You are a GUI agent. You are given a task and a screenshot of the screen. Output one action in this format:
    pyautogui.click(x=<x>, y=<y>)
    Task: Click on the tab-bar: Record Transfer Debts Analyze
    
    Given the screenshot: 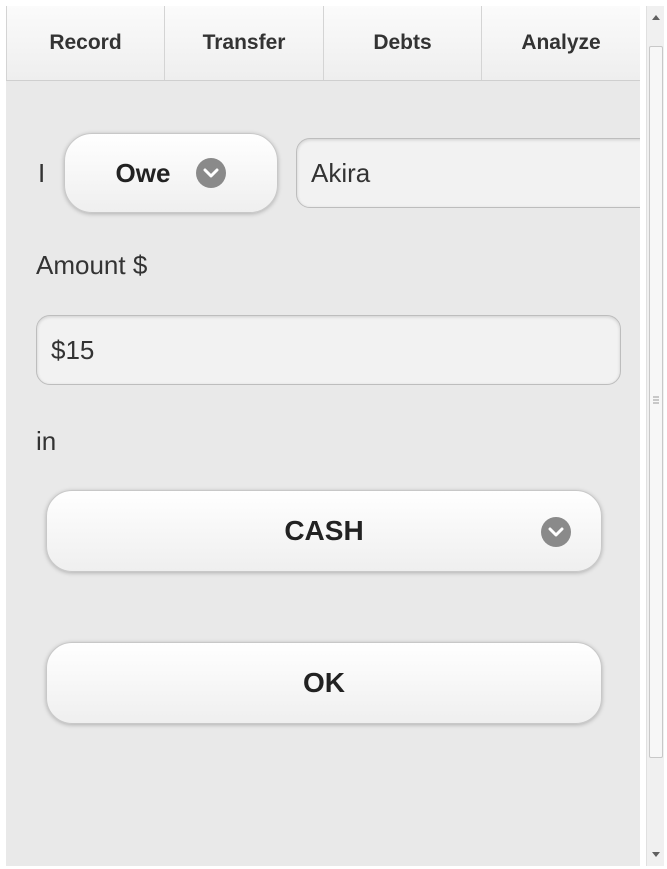 What is the action you would take?
    pyautogui.click(x=323, y=43)
    